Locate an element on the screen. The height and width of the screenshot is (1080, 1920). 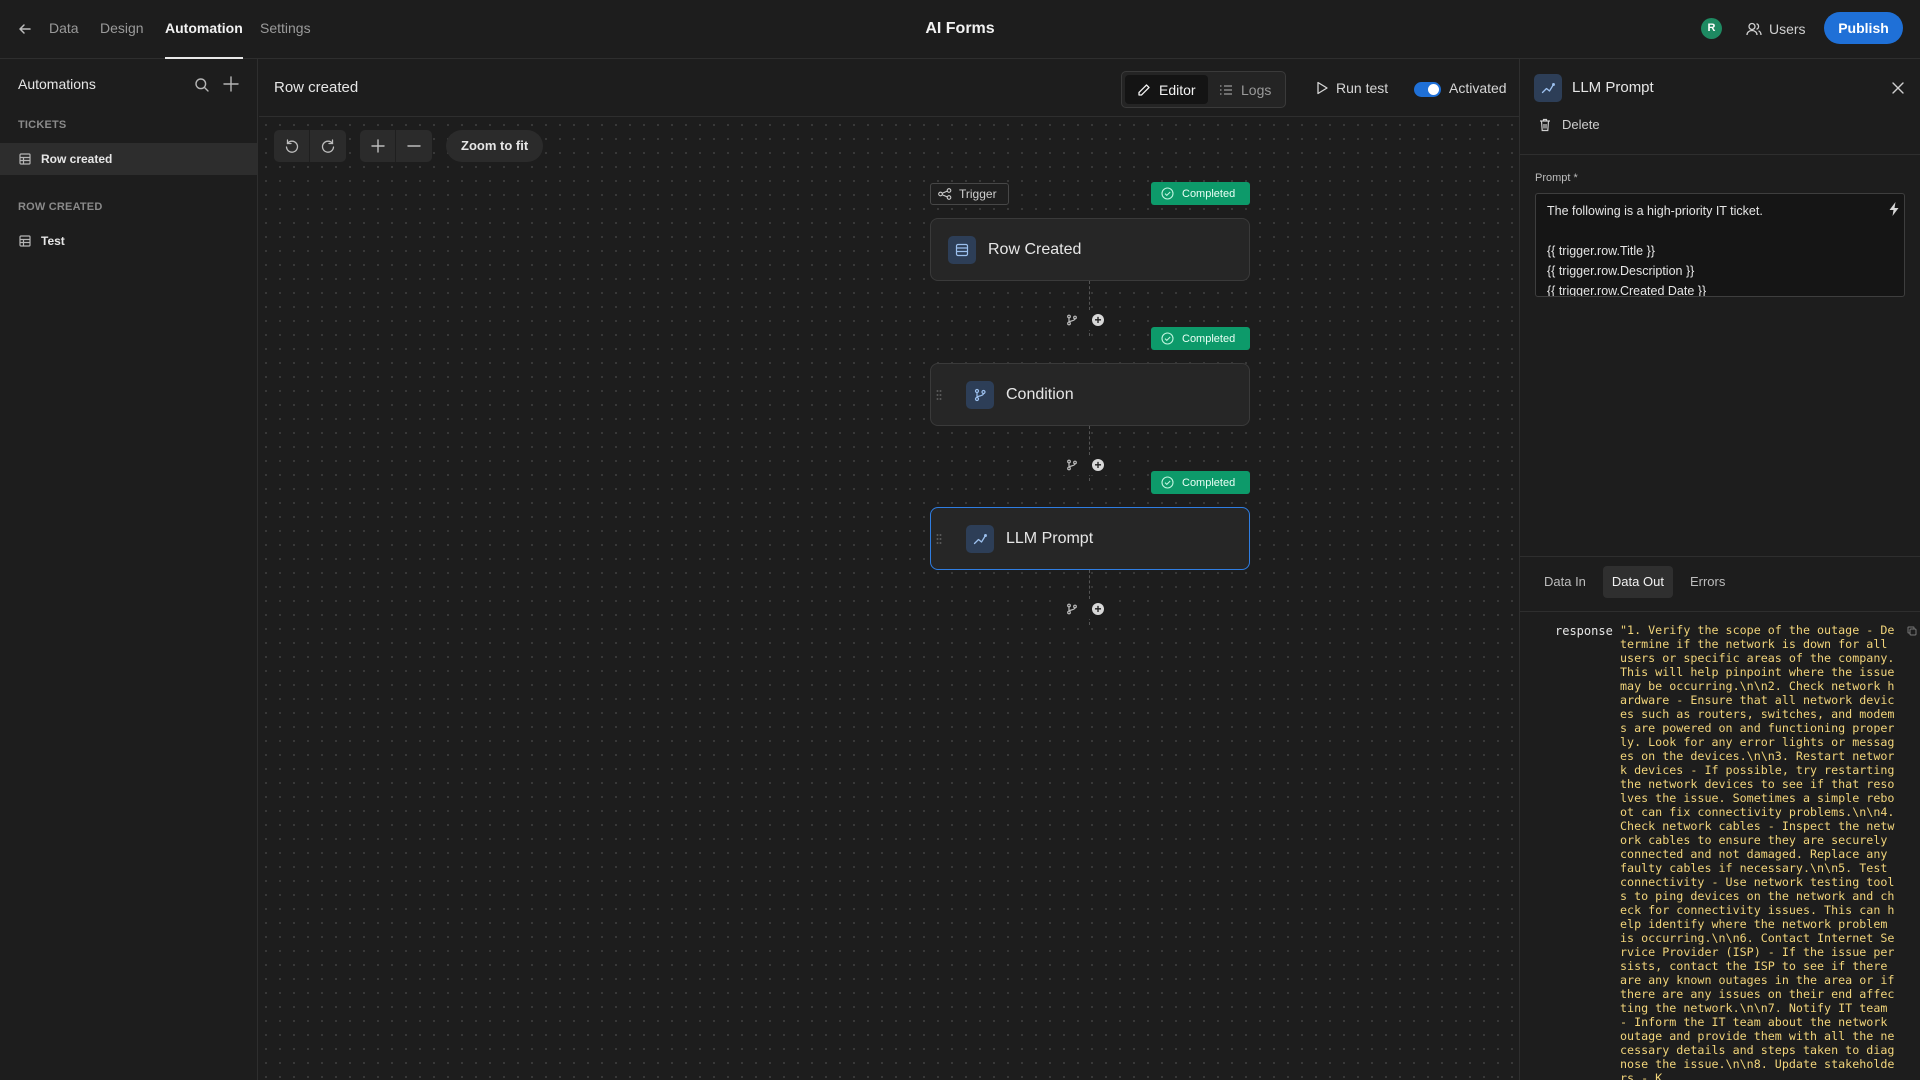
delete-button: Delete is located at coordinates (1569, 124).